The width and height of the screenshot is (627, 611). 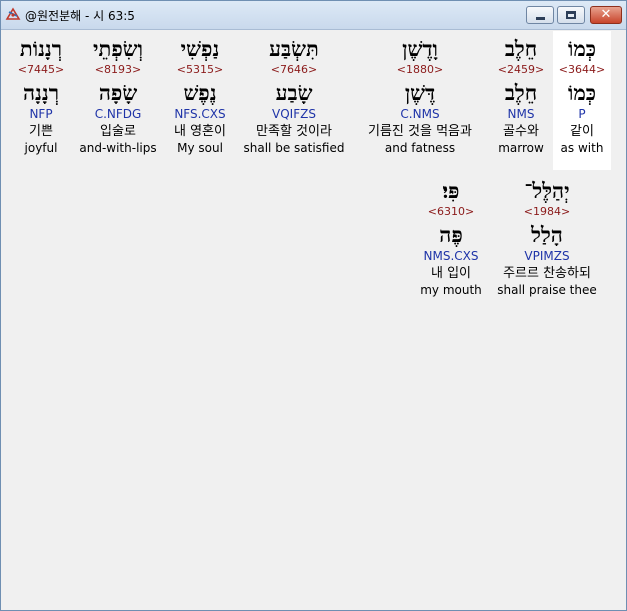 What do you see at coordinates (41, 114) in the screenshot?
I see `parsing-code: NFP` at bounding box center [41, 114].